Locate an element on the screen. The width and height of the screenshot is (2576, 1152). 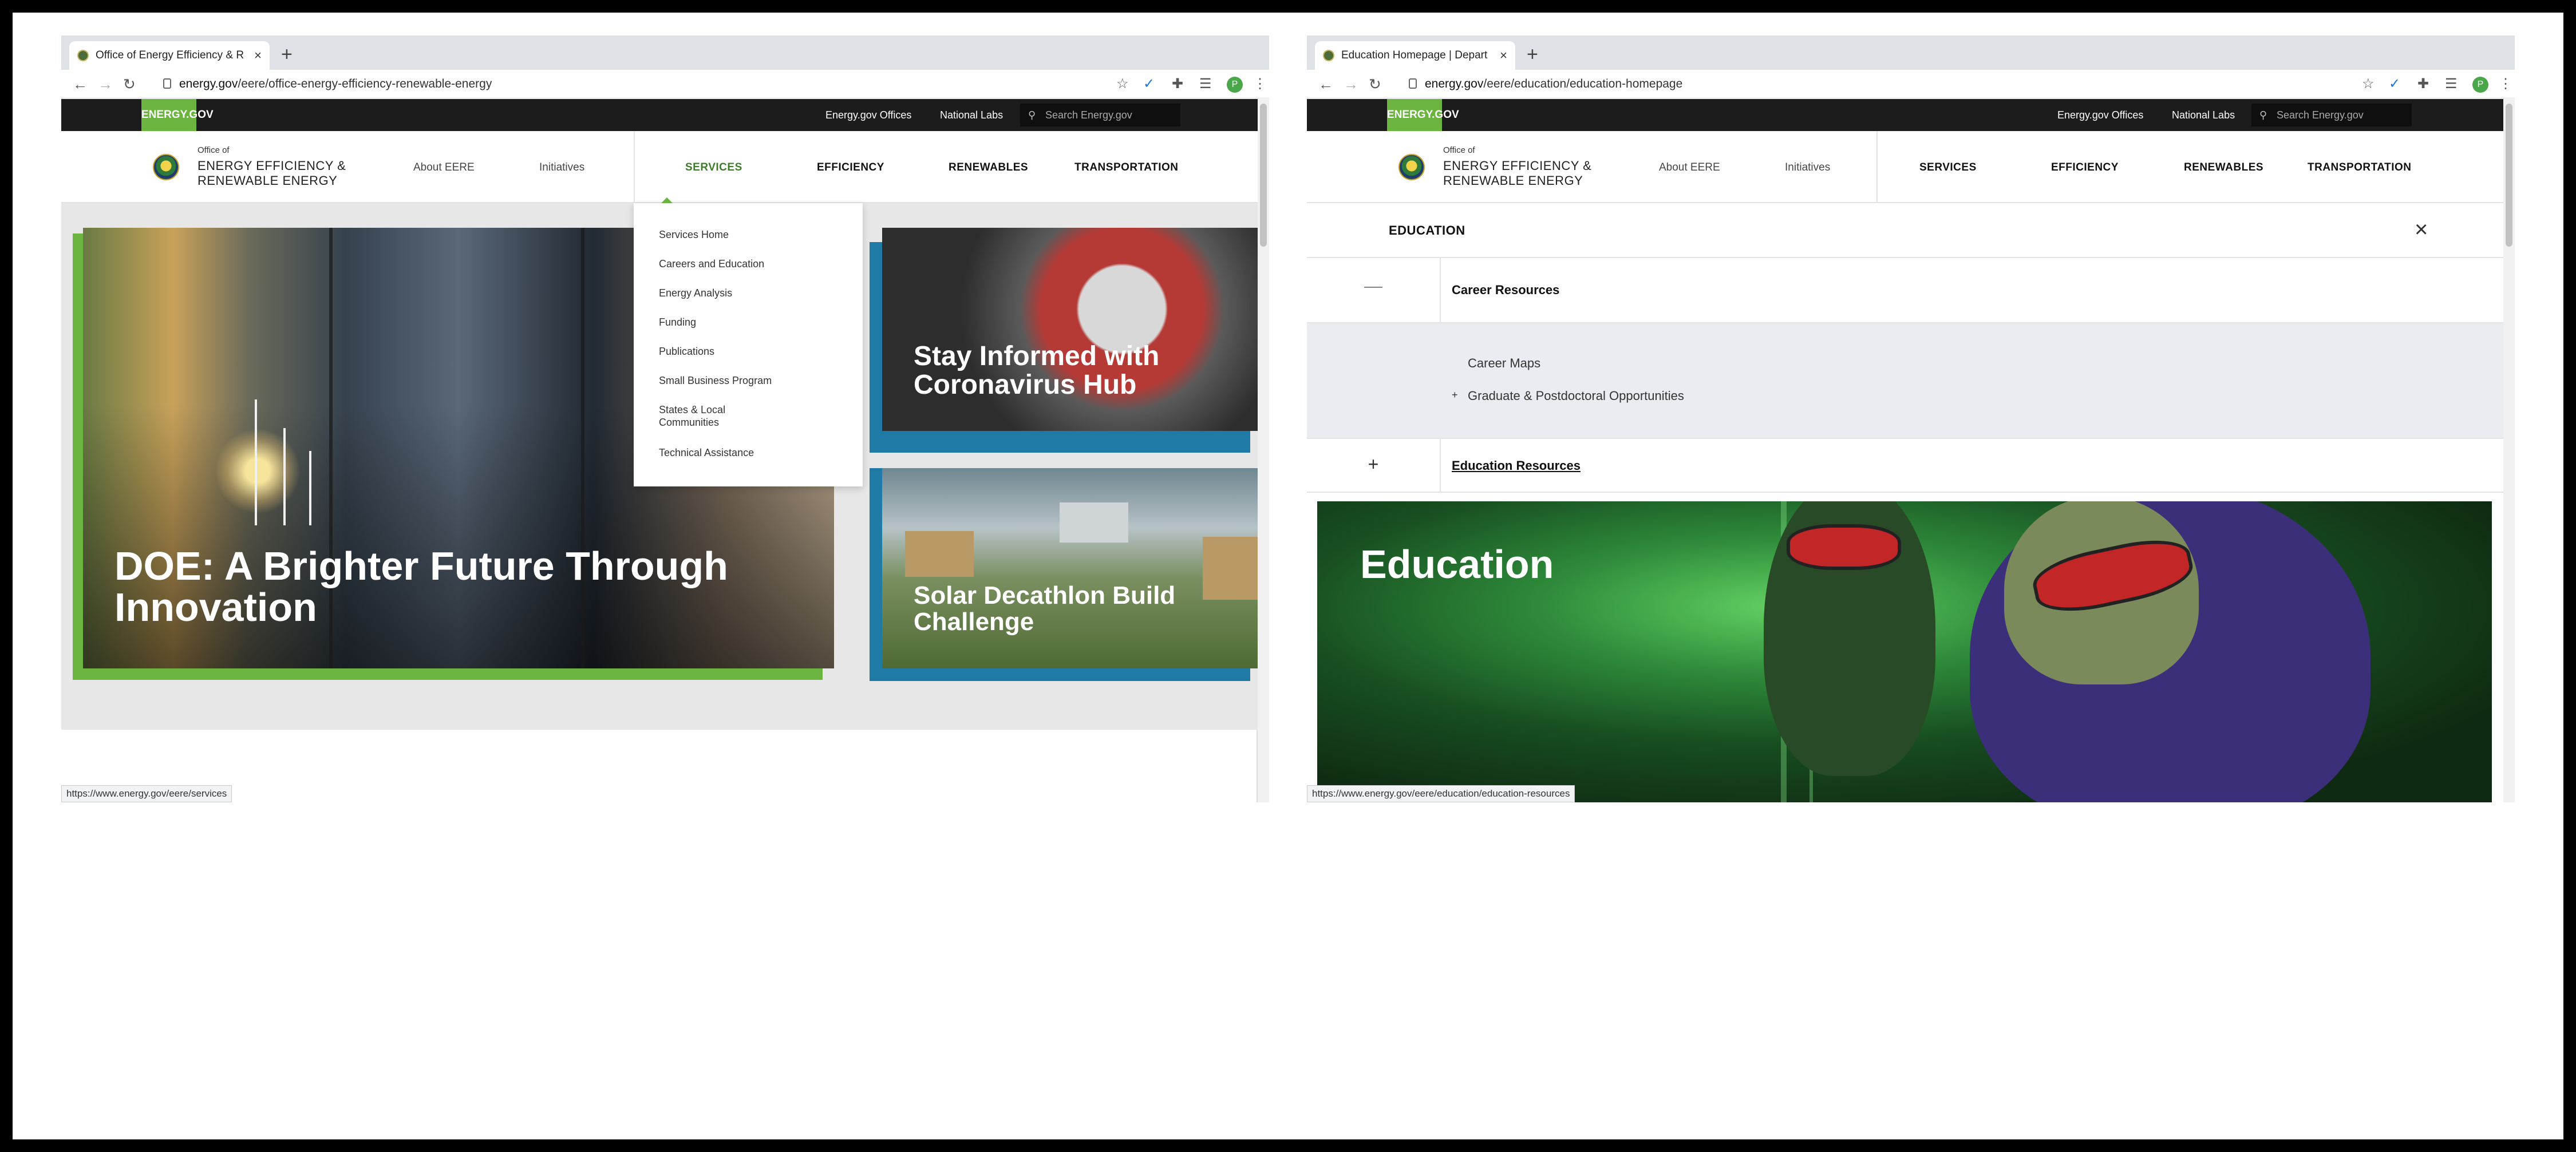
tab-title: Education Homepage | Depart is located at coordinates (1414, 55).